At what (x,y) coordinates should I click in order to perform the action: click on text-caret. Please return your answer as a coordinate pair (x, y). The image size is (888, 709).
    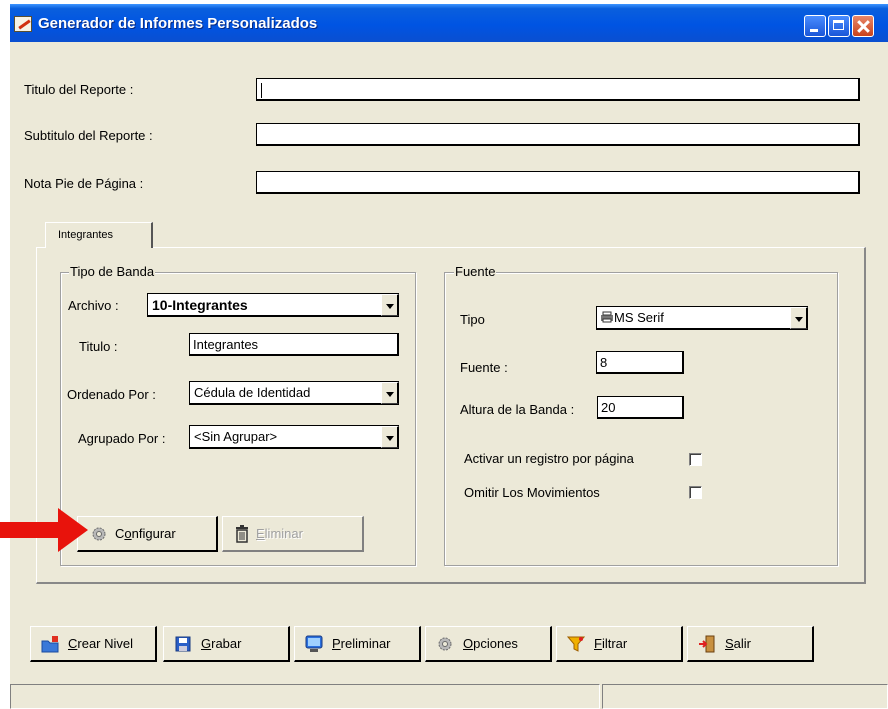
    Looking at the image, I should click on (261, 91).